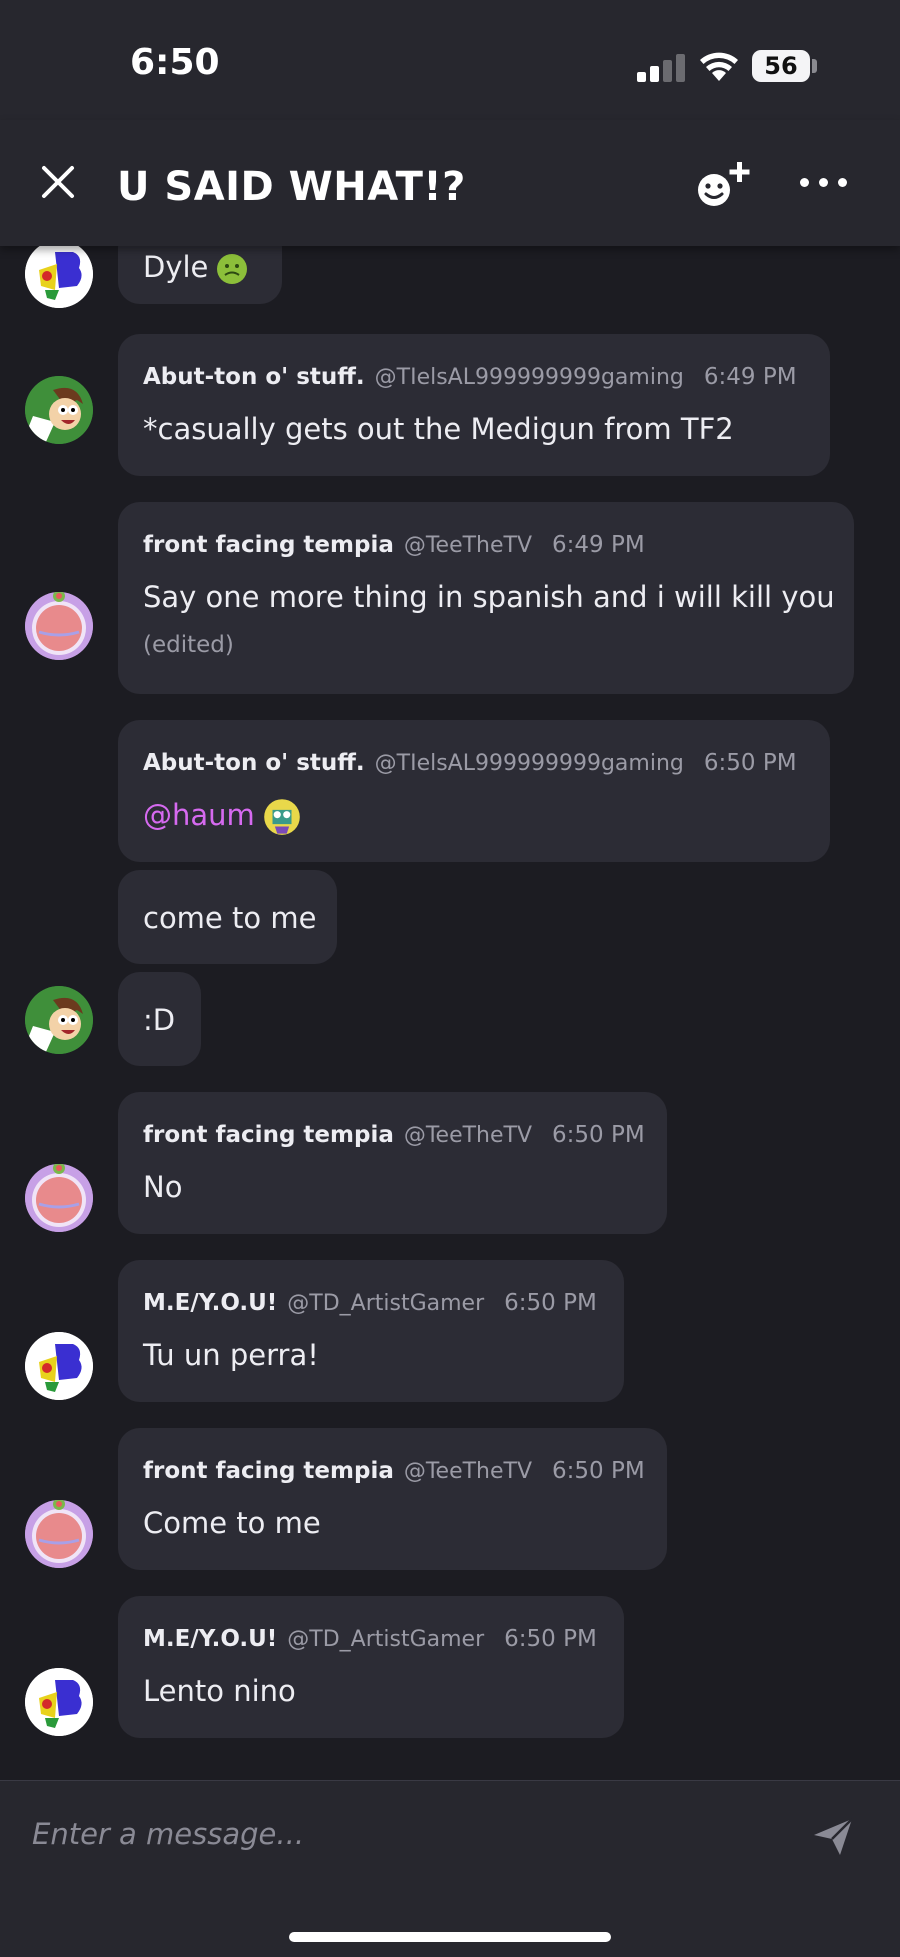 The height and width of the screenshot is (1957, 900). Describe the element at coordinates (450, 918) in the screenshot. I see `message-item: come to me` at that location.